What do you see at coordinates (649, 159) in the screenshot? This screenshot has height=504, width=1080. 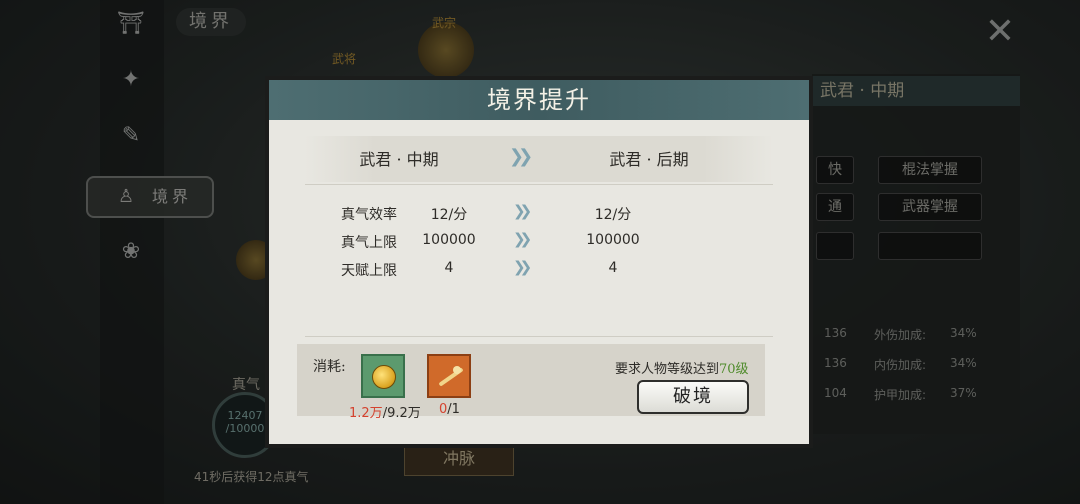 I see `next-realm: 武君 · 后期` at bounding box center [649, 159].